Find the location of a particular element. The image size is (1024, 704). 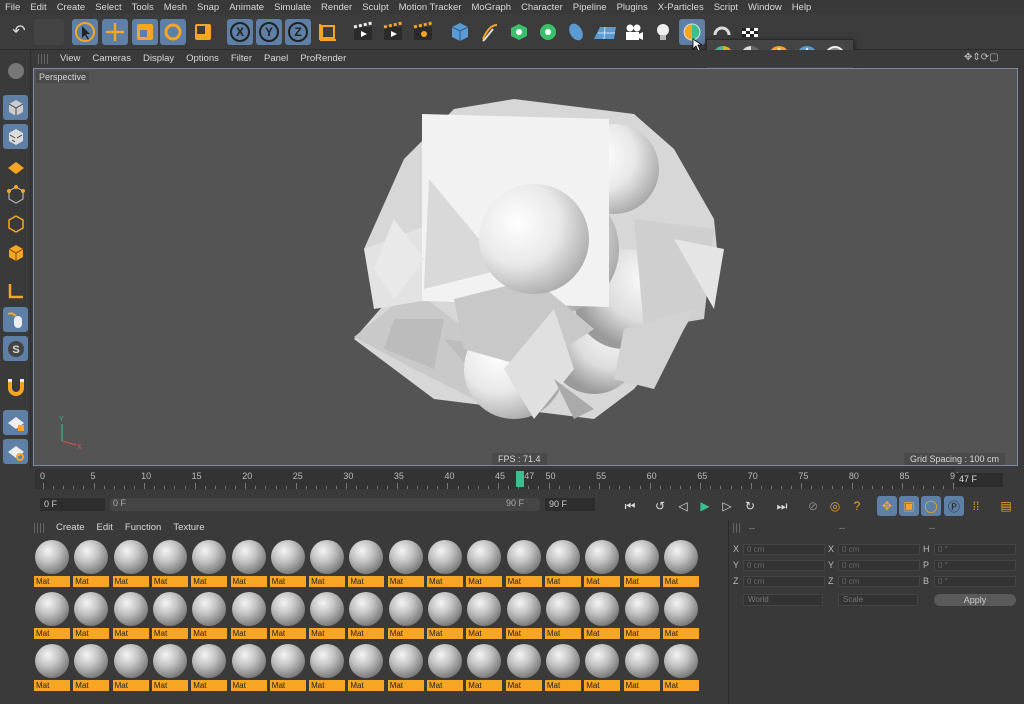

menu-sculpt: Sculpt is located at coordinates (375, 7).